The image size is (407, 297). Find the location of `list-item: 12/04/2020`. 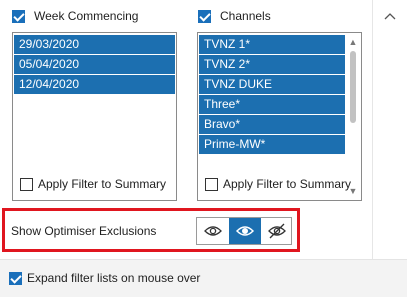

list-item: 12/04/2020 is located at coordinates (94, 84).